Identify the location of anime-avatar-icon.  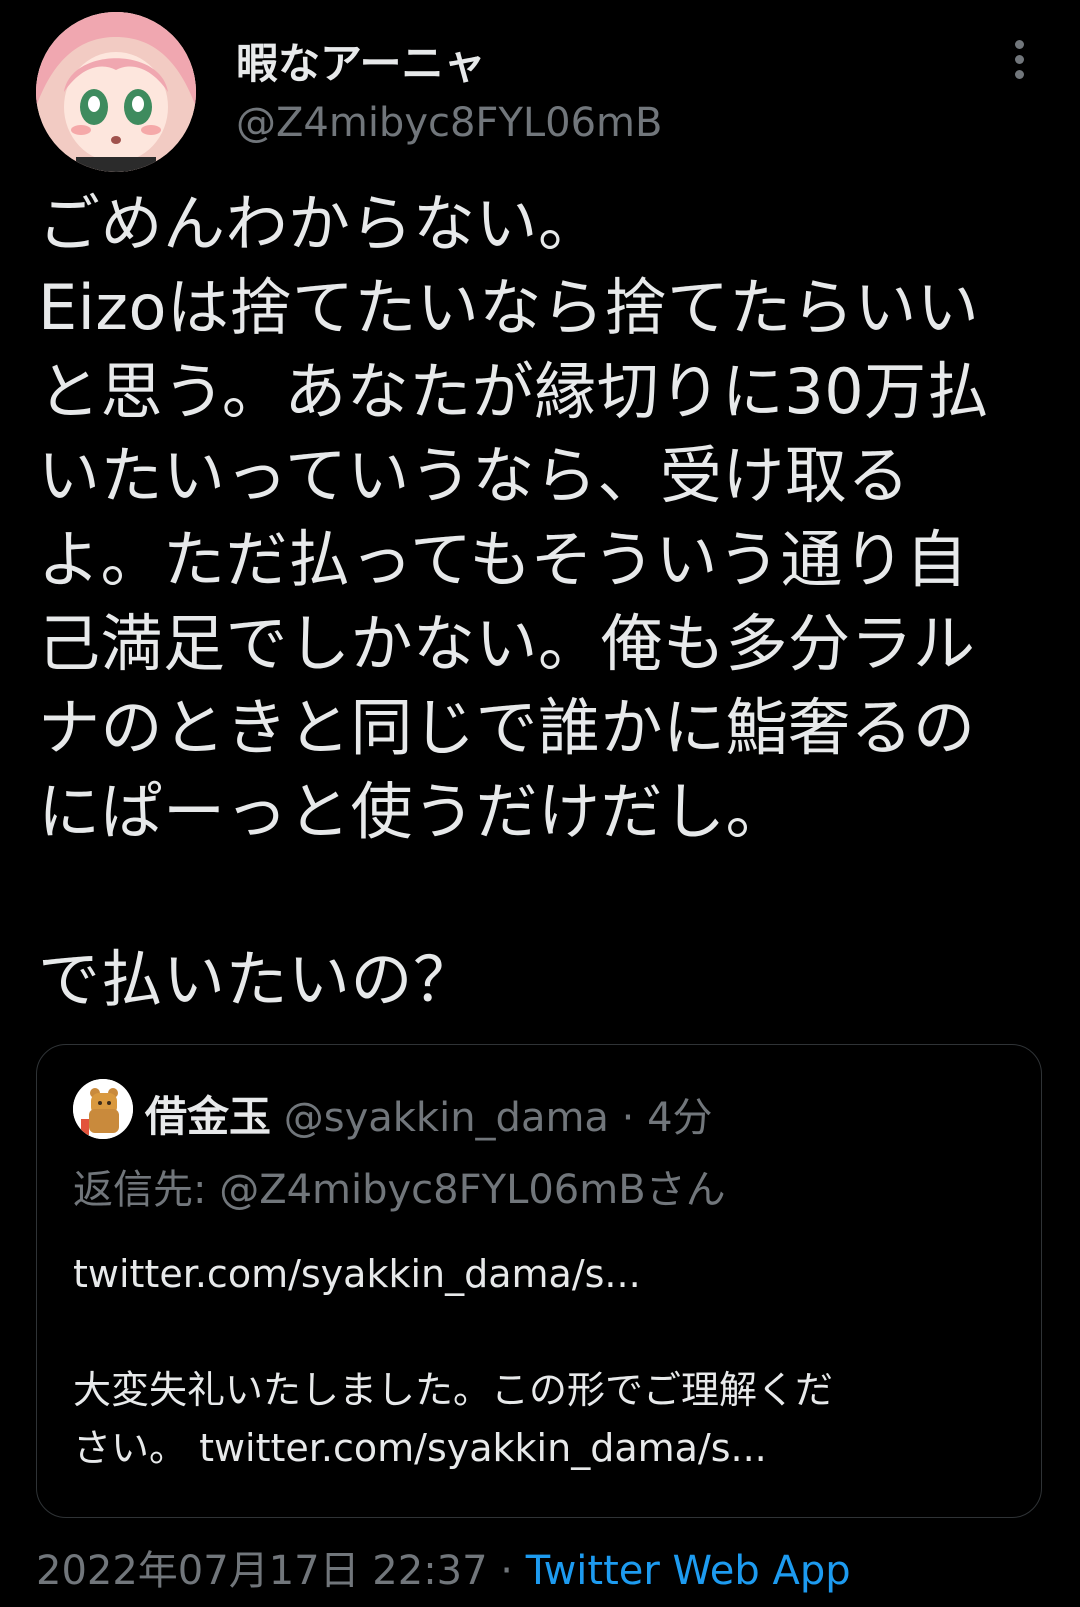
(116, 92).